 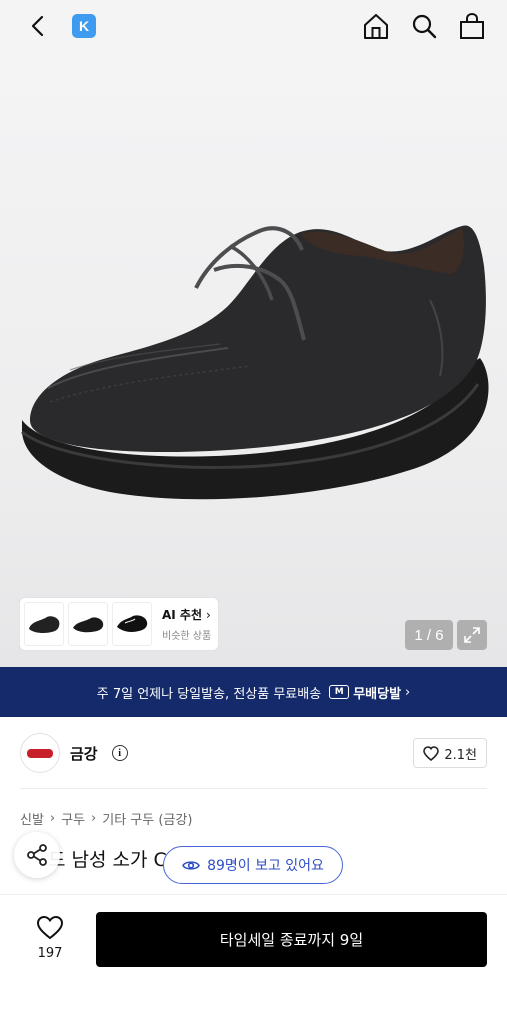 I want to click on share-icon, so click(x=37, y=855).